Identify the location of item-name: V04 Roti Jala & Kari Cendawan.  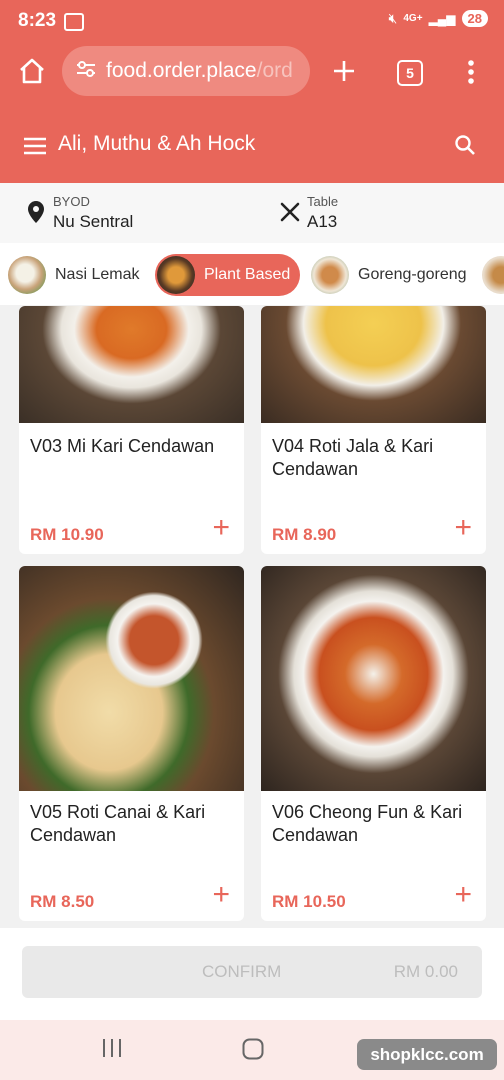
(353, 457).